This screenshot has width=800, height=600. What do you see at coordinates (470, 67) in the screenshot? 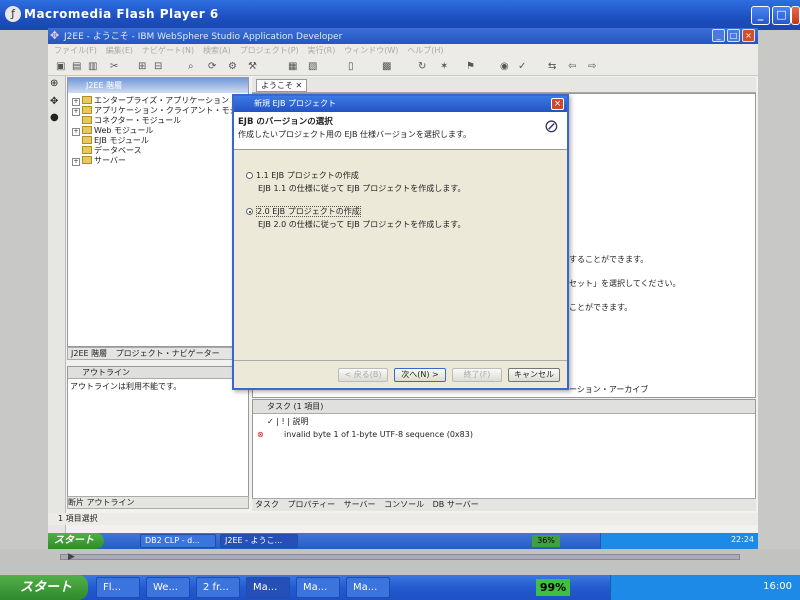
I see `external-tools-icon: ⚑` at bounding box center [470, 67].